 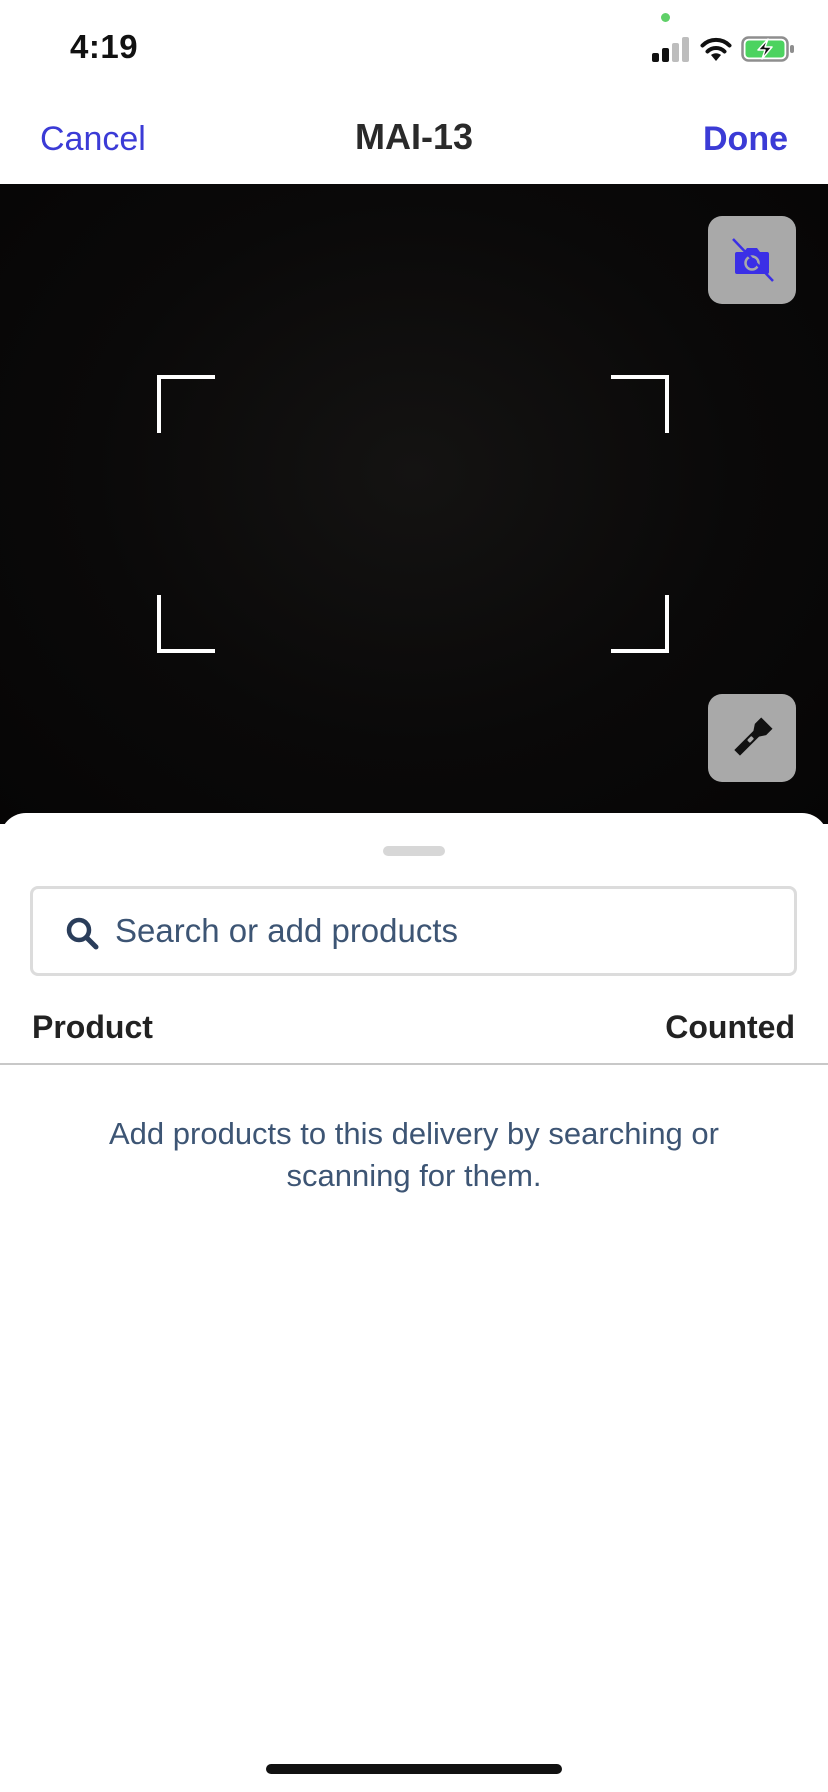 I want to click on search-icon, so click(x=82, y=933).